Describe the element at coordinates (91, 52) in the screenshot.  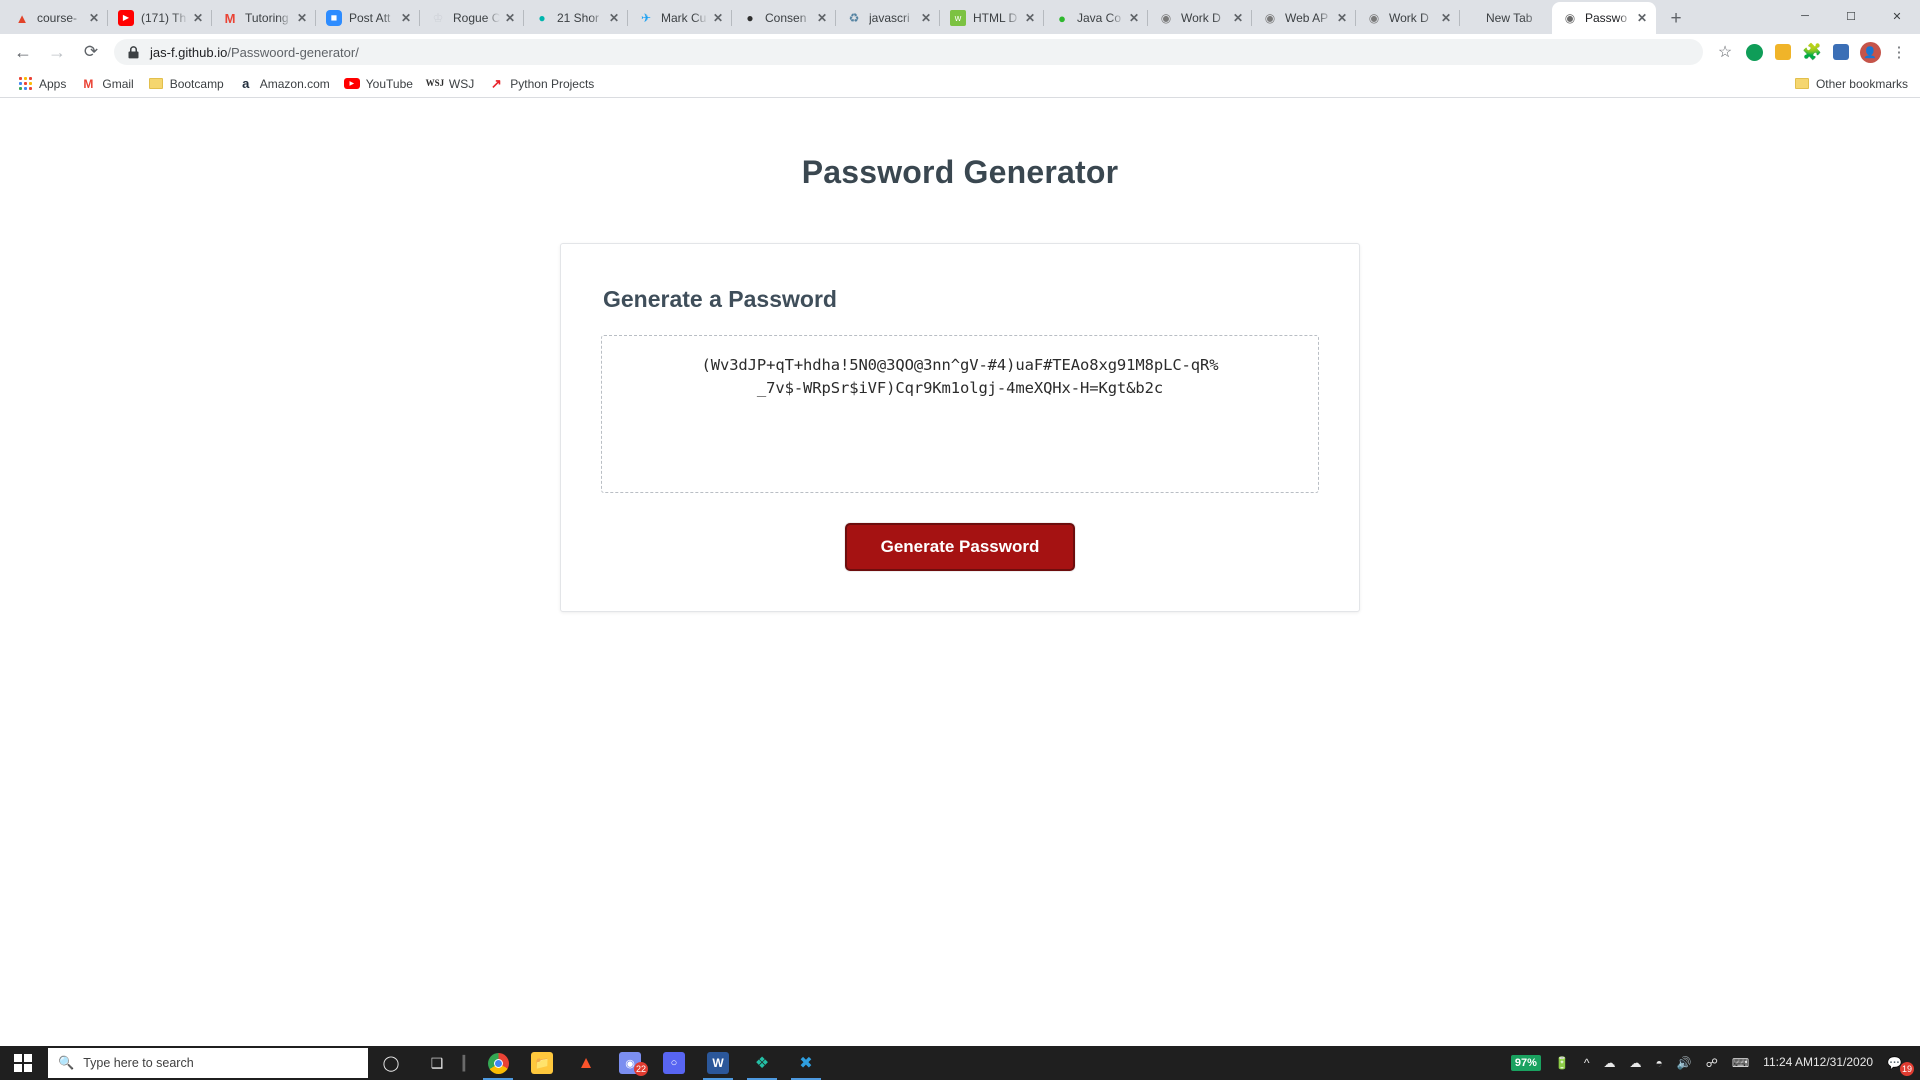
I see `reload-button: ⟳` at that location.